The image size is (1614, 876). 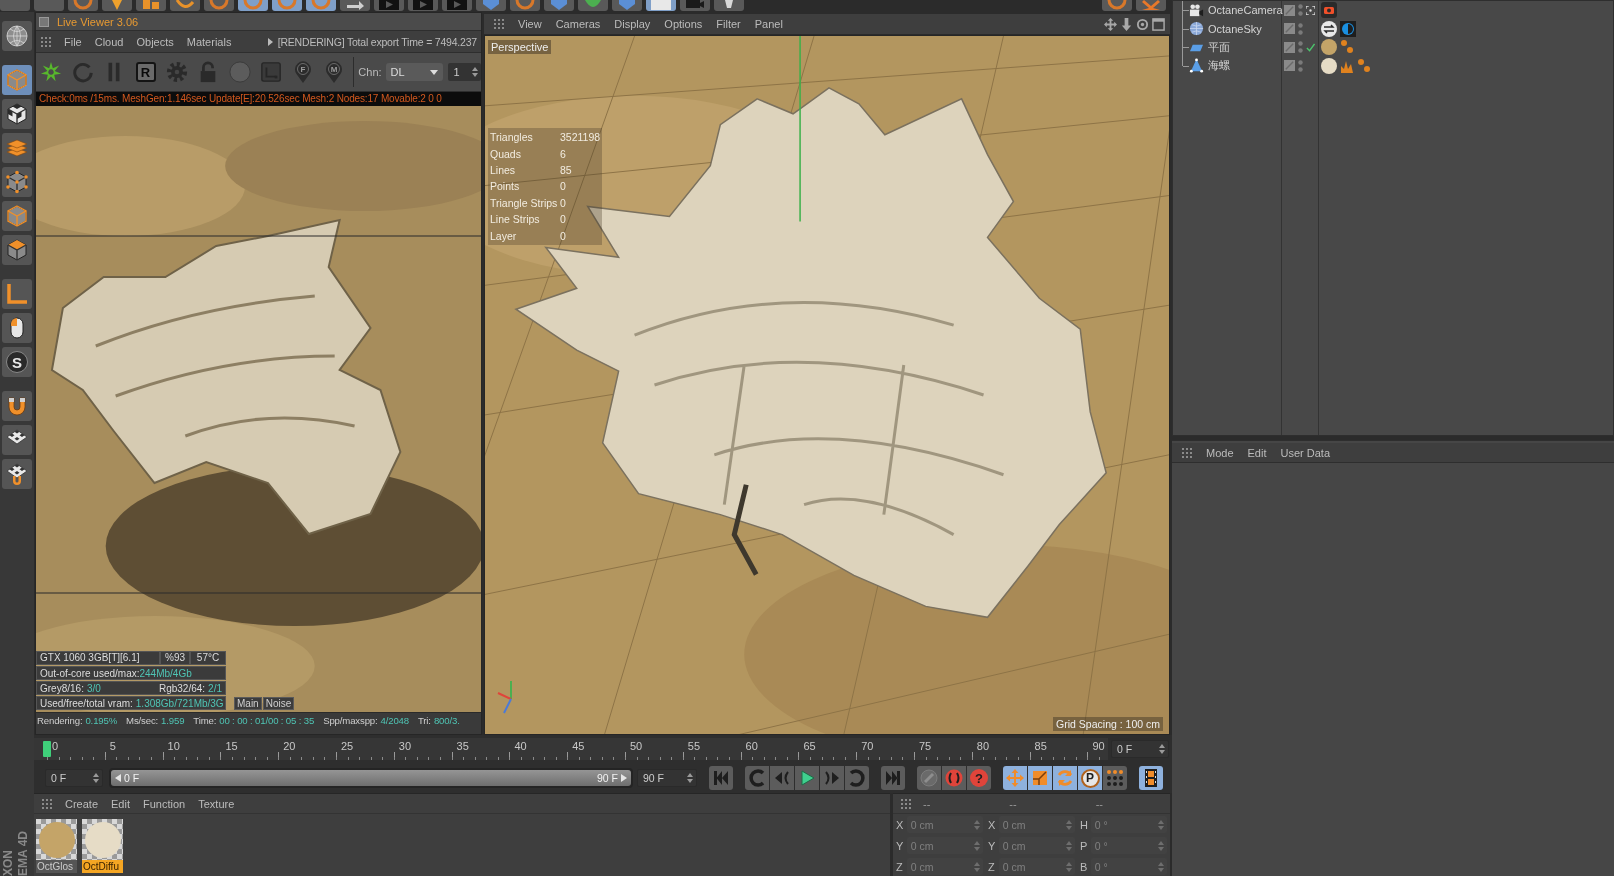 What do you see at coordinates (47, 749) in the screenshot?
I see `playhead-handle` at bounding box center [47, 749].